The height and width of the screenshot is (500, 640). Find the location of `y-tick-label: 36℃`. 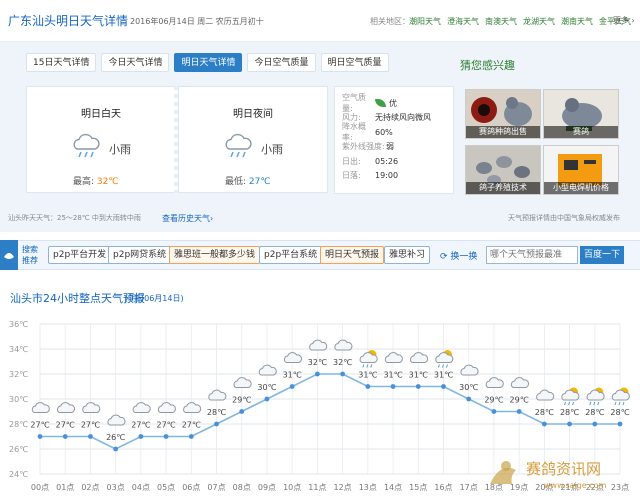

y-tick-label: 36℃ is located at coordinates (18, 324).